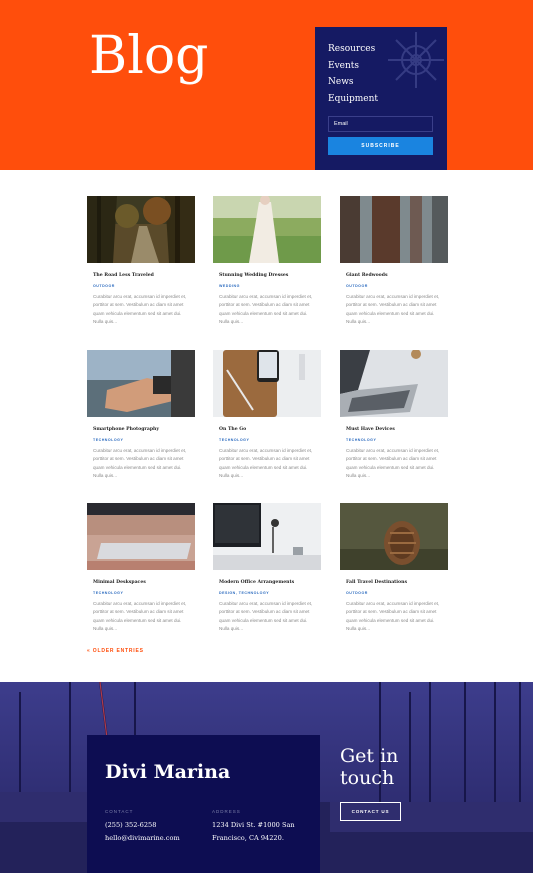 The width and height of the screenshot is (533, 873). What do you see at coordinates (267, 229) in the screenshot?
I see `post-image-wedding-dress` at bounding box center [267, 229].